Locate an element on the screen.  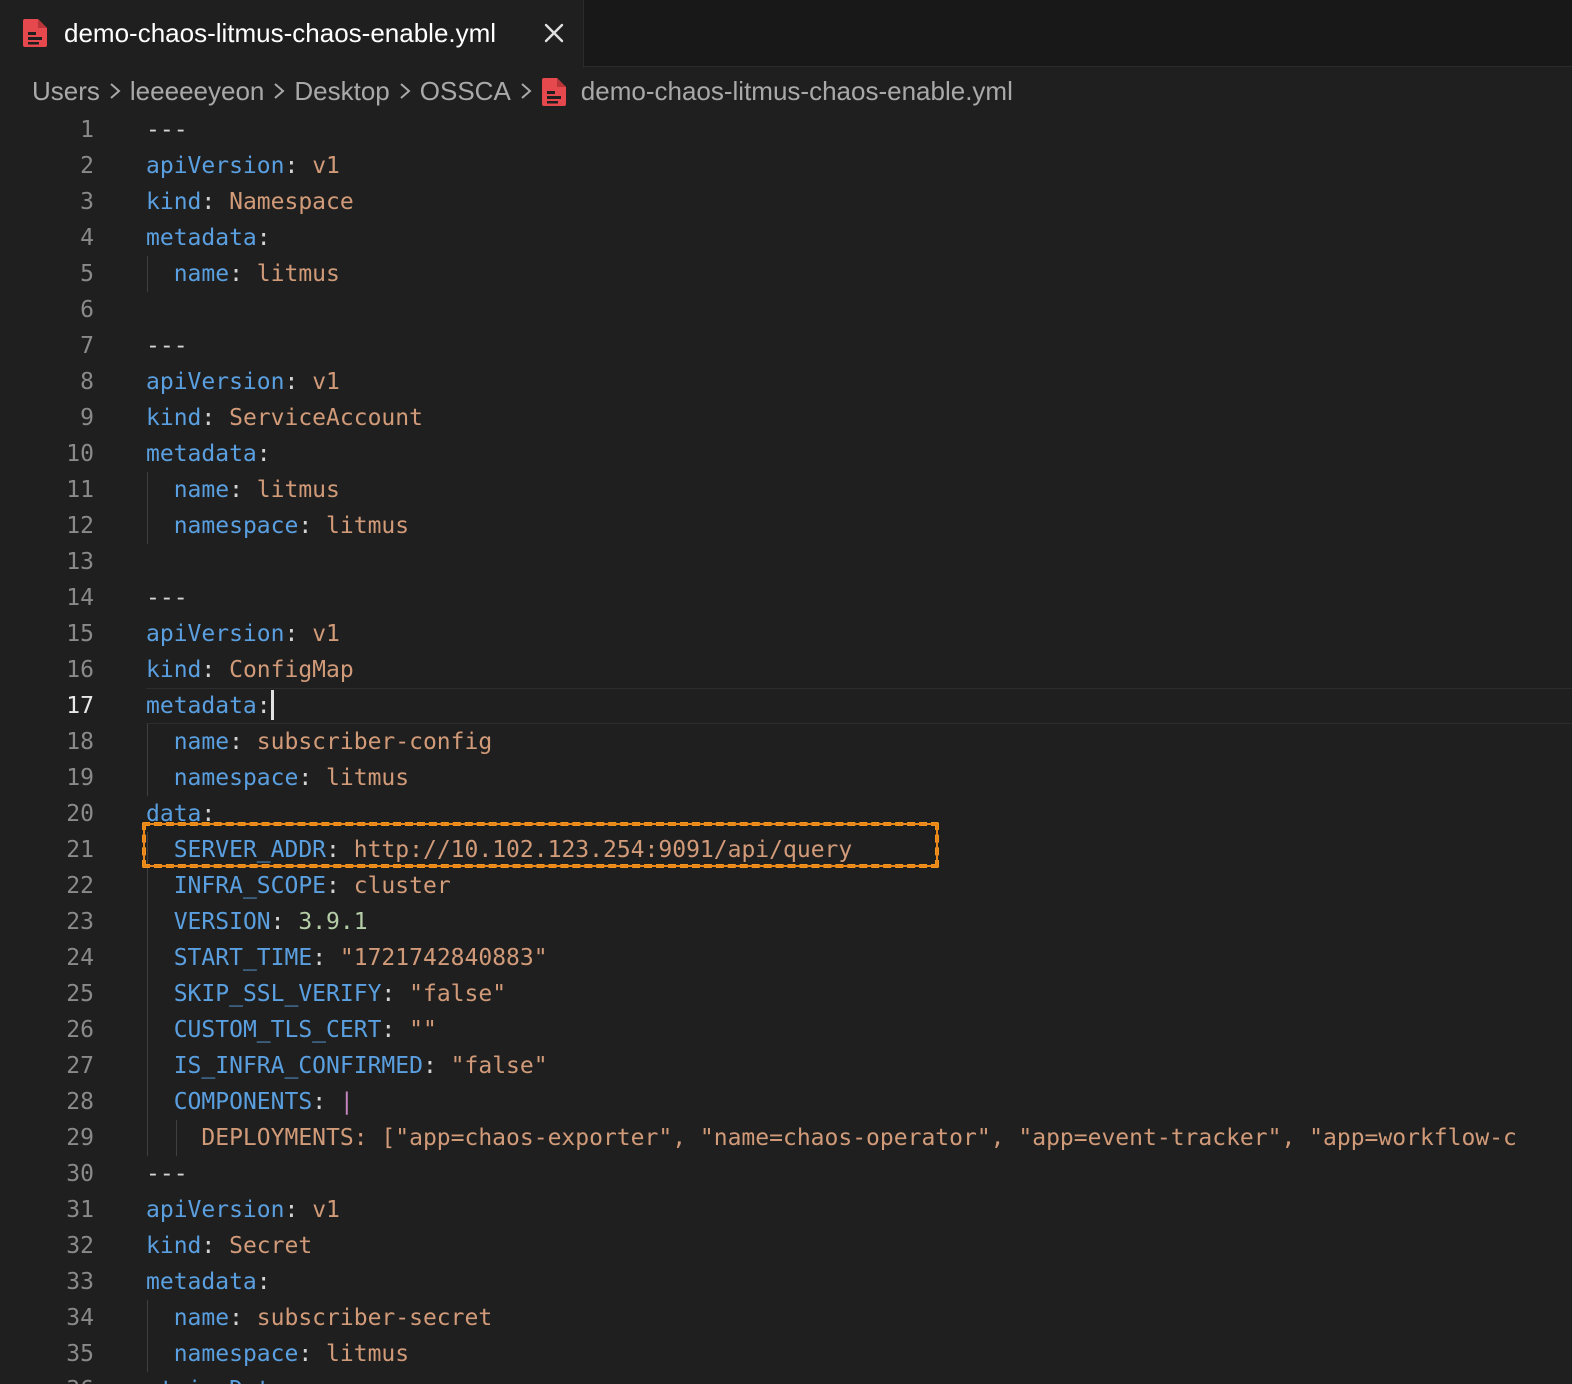
tab-demo-chaos-litmus-chaos-enable: demo-chaos-litmus-chaos-enable.yml is located at coordinates (292, 34).